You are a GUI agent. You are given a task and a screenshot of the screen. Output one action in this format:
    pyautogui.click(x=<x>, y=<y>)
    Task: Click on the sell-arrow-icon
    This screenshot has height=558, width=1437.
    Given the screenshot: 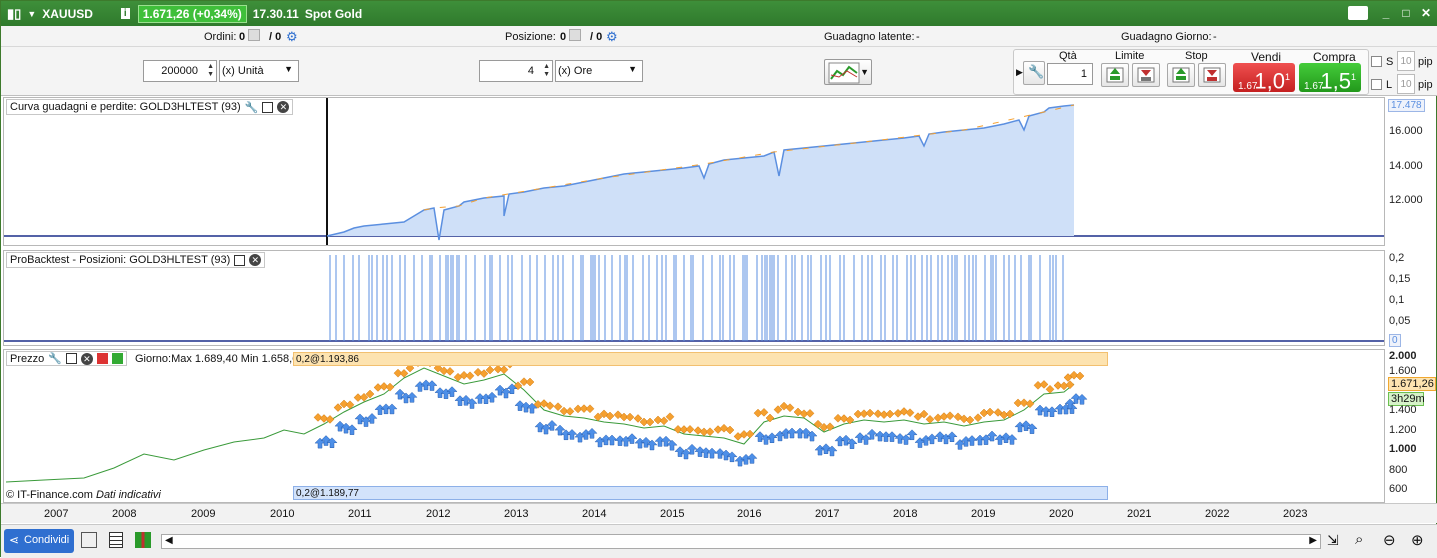 What is the action you would take?
    pyautogui.click(x=102, y=358)
    